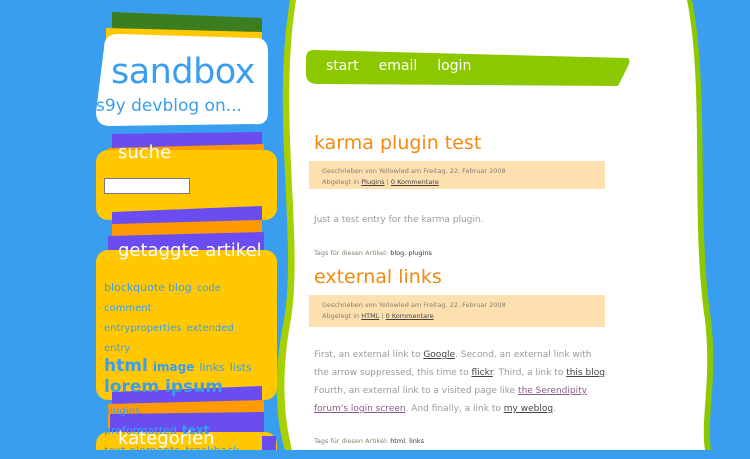 This screenshot has width=750, height=459. Describe the element at coordinates (367, 355) in the screenshot. I see `body-text-segment: First, an external link to` at that location.